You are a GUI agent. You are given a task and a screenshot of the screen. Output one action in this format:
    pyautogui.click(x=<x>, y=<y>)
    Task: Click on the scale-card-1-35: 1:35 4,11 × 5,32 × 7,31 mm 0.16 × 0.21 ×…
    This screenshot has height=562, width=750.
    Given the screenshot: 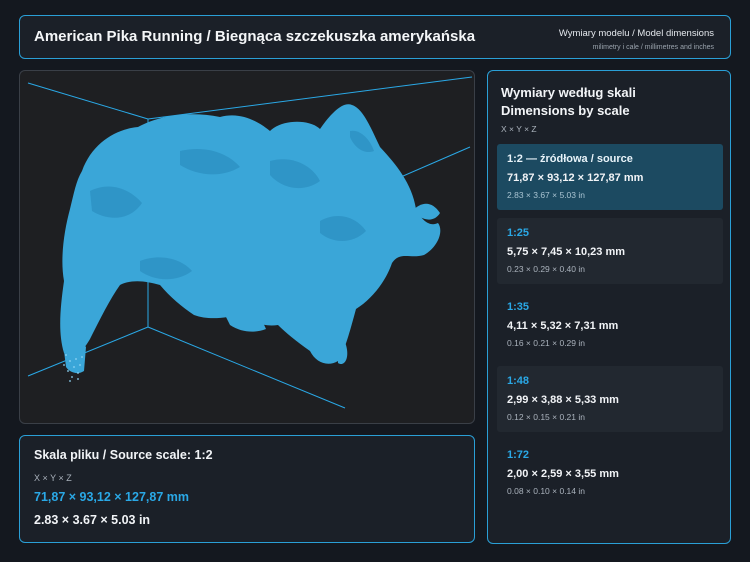 What is the action you would take?
    pyautogui.click(x=610, y=325)
    